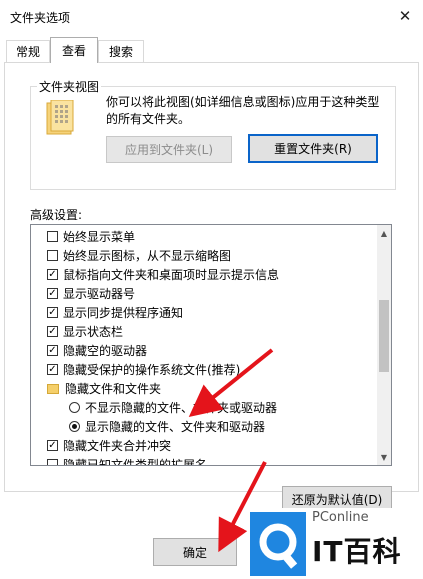  What do you see at coordinates (357, 551) in the screenshot?
I see `watermark-big-text: IT百科` at bounding box center [357, 551].